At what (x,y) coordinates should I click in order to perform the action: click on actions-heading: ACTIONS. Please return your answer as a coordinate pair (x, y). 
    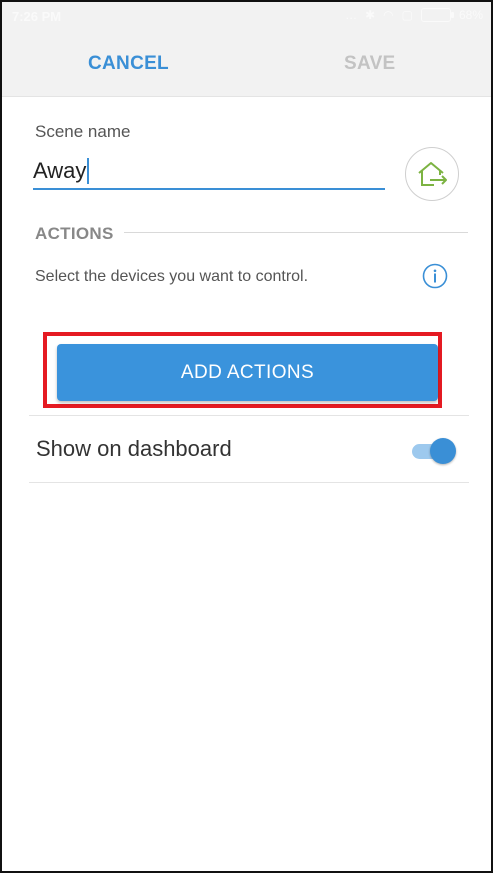
    Looking at the image, I should click on (74, 233).